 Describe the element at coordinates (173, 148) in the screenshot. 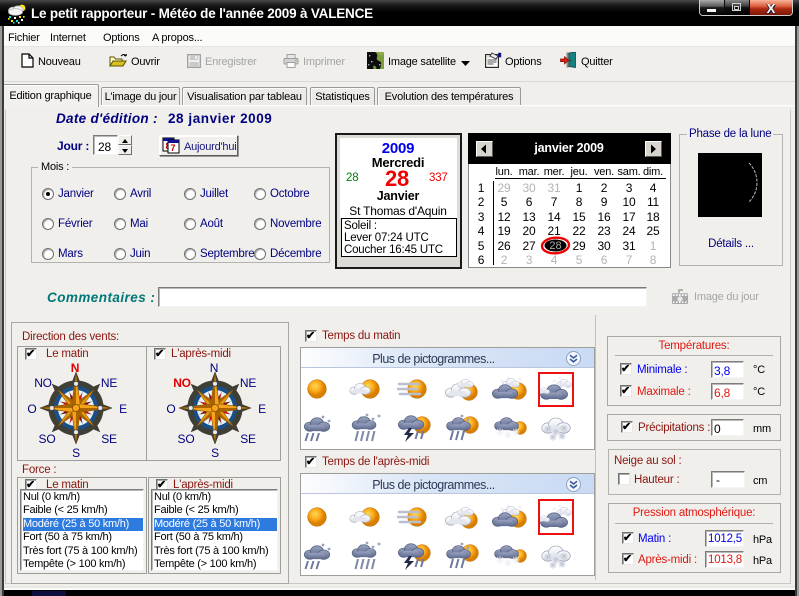

I see `svg-text: 7` at that location.